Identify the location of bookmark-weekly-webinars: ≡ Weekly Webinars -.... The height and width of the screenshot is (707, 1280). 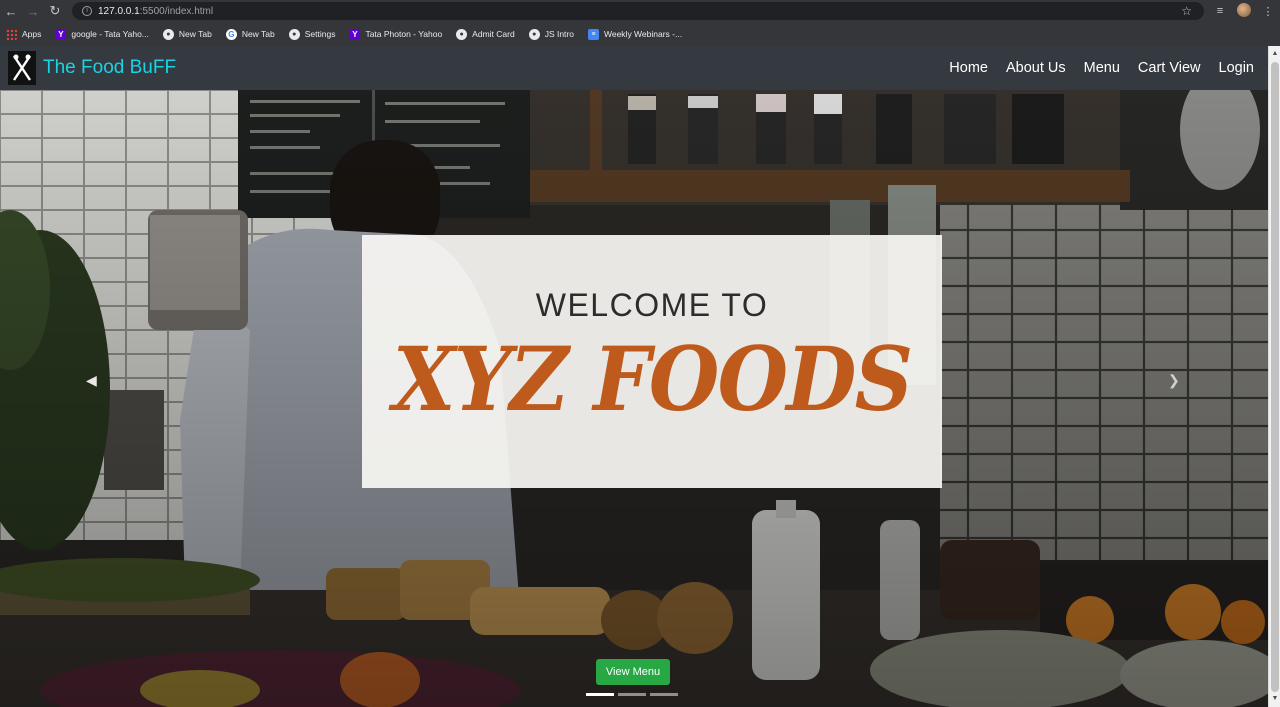
(634, 34).